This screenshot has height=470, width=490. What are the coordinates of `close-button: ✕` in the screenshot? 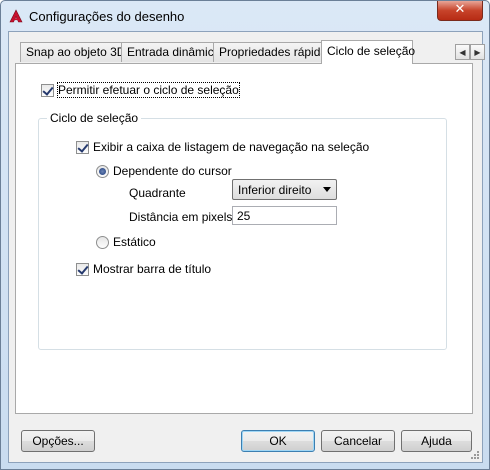 It's located at (460, 11).